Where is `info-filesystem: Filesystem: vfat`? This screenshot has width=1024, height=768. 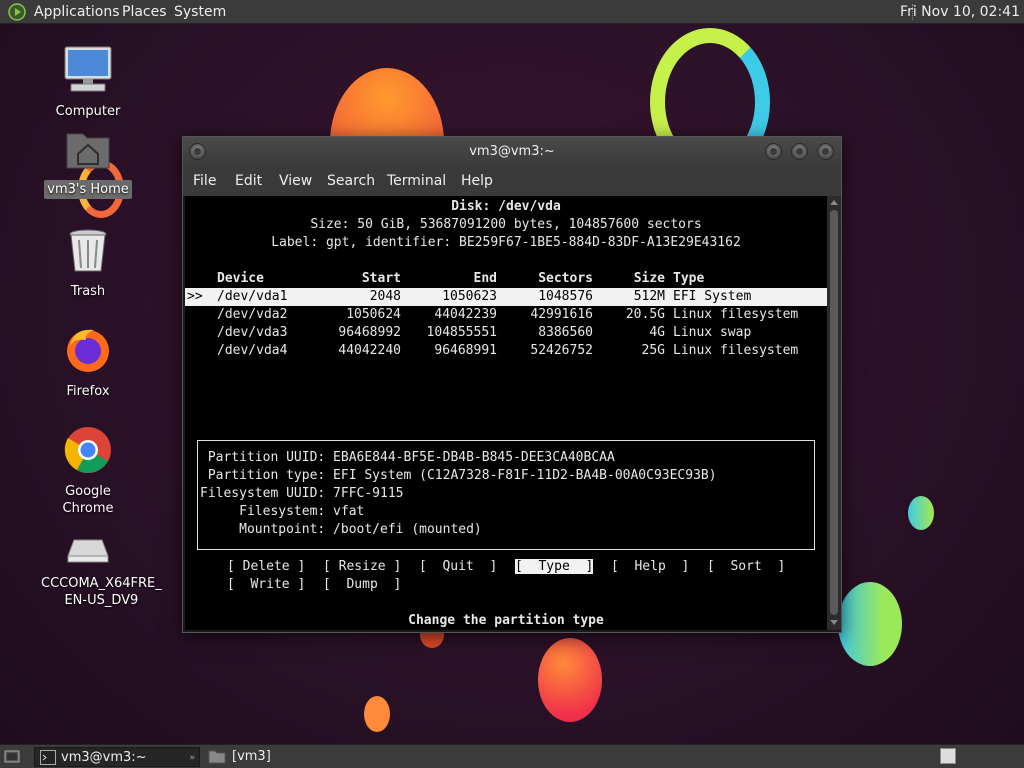
info-filesystem: Filesystem: vfat is located at coordinates (282, 511).